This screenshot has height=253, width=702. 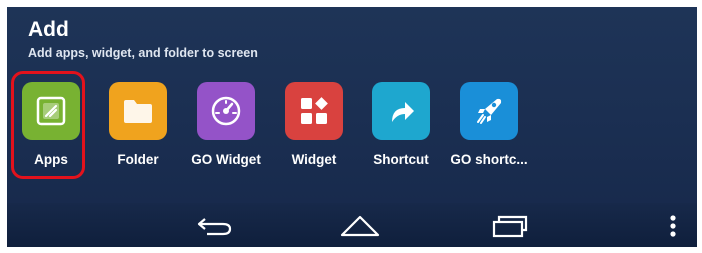 I want to click on selected-item-highlight, so click(x=48, y=125).